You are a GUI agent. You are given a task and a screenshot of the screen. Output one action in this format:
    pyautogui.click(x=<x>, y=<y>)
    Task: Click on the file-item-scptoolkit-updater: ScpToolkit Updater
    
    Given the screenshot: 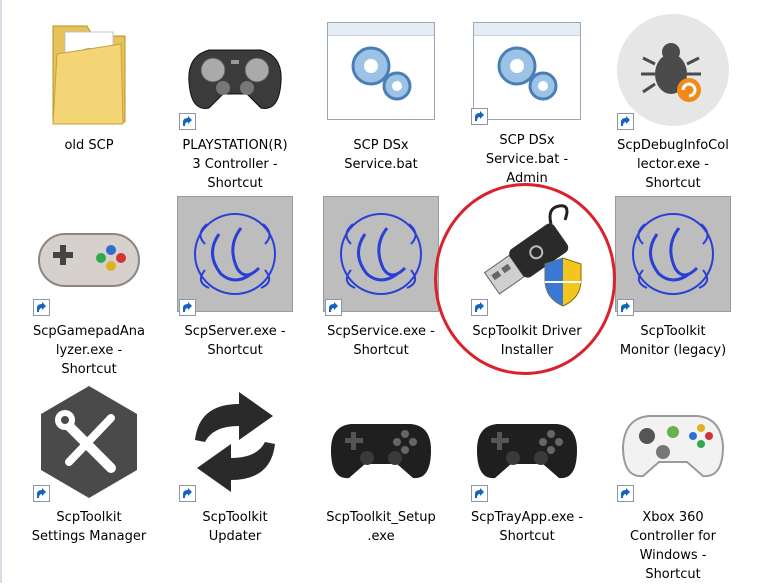 What is the action you would take?
    pyautogui.click(x=235, y=470)
    